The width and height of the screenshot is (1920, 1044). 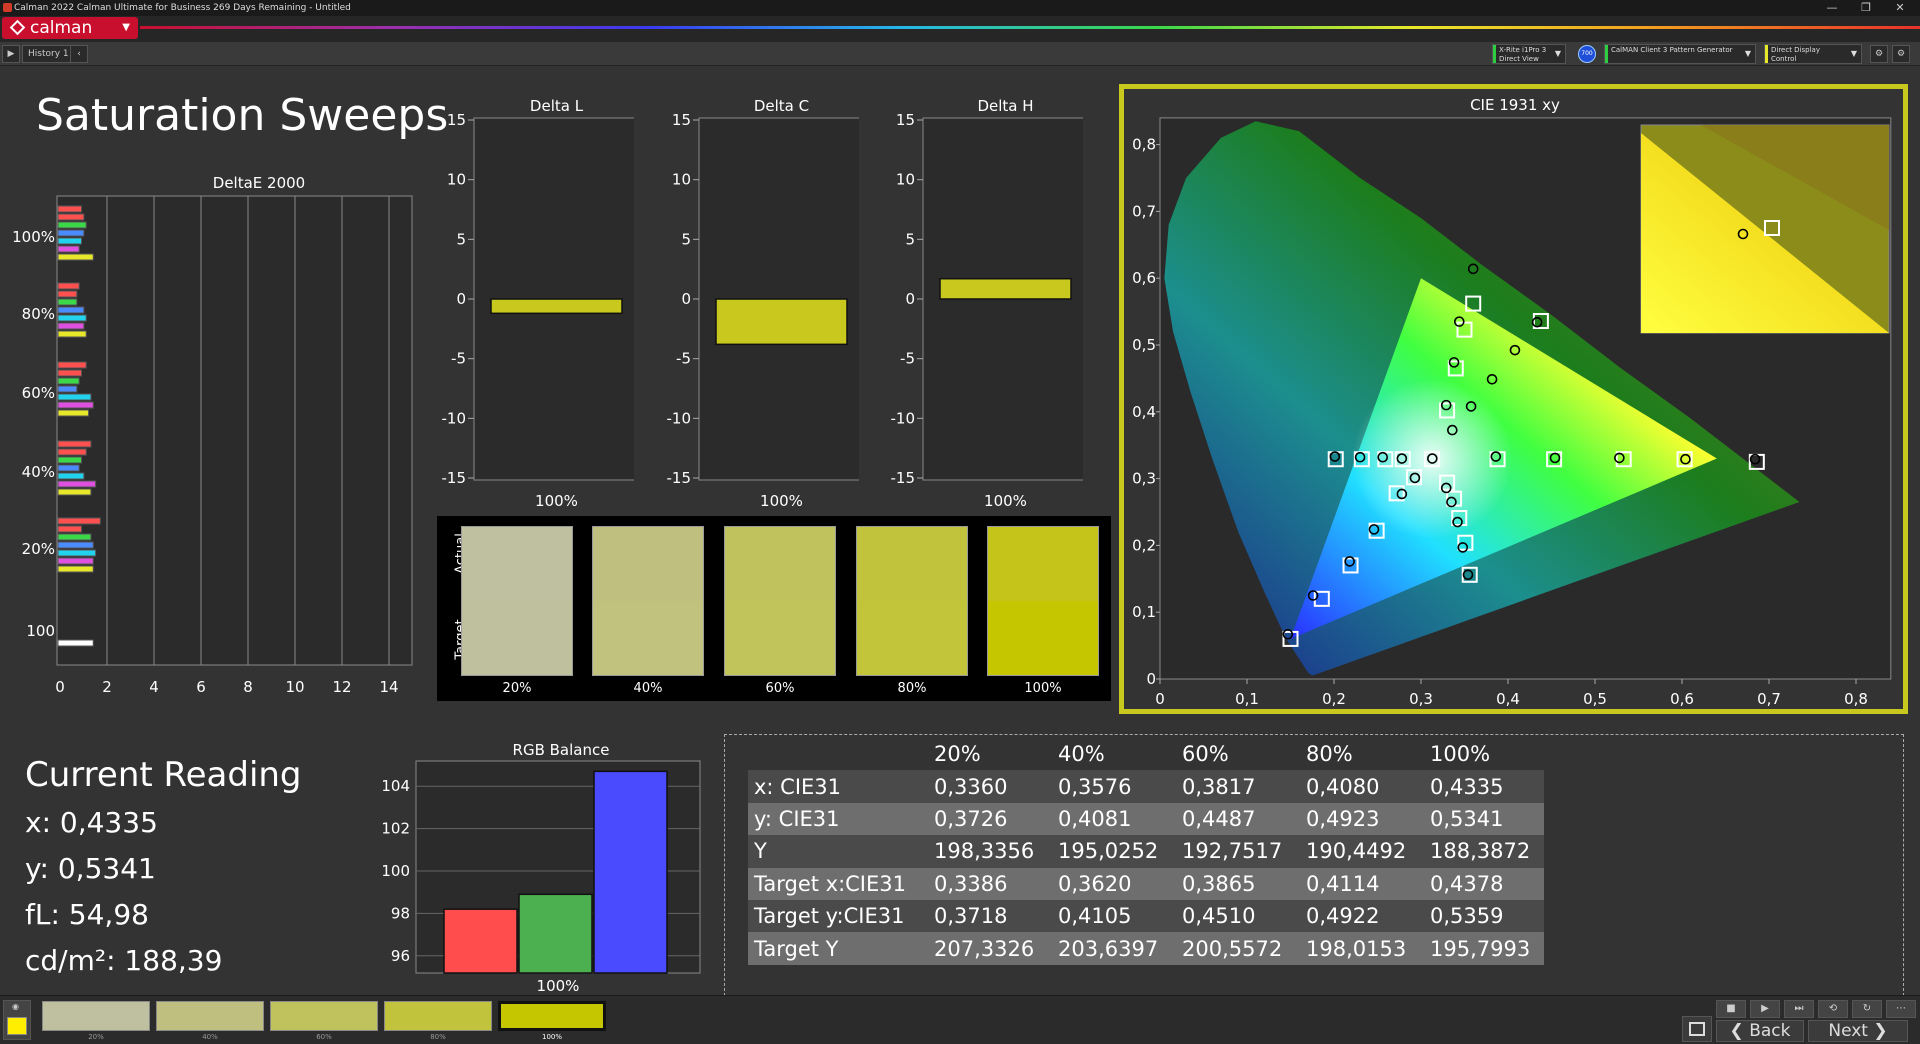 I want to click on restore-button: ❐, so click(x=1866, y=8).